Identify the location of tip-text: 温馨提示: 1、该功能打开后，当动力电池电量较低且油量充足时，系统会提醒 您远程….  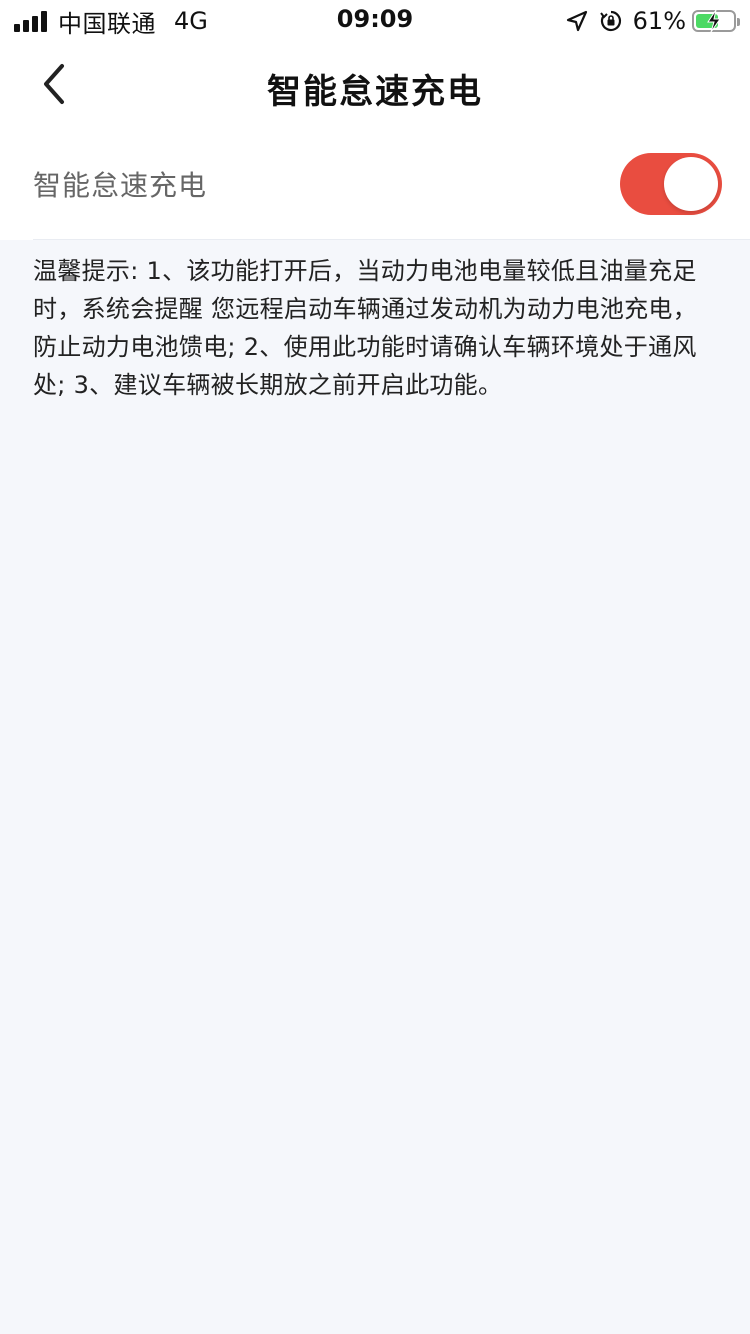
(365, 328).